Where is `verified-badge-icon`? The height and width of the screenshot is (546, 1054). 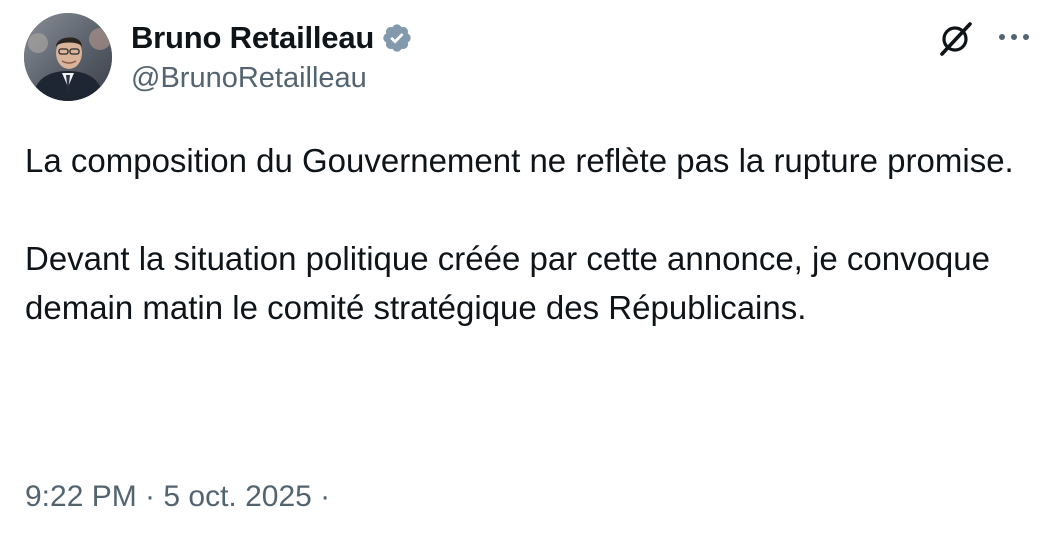 verified-badge-icon is located at coordinates (397, 38).